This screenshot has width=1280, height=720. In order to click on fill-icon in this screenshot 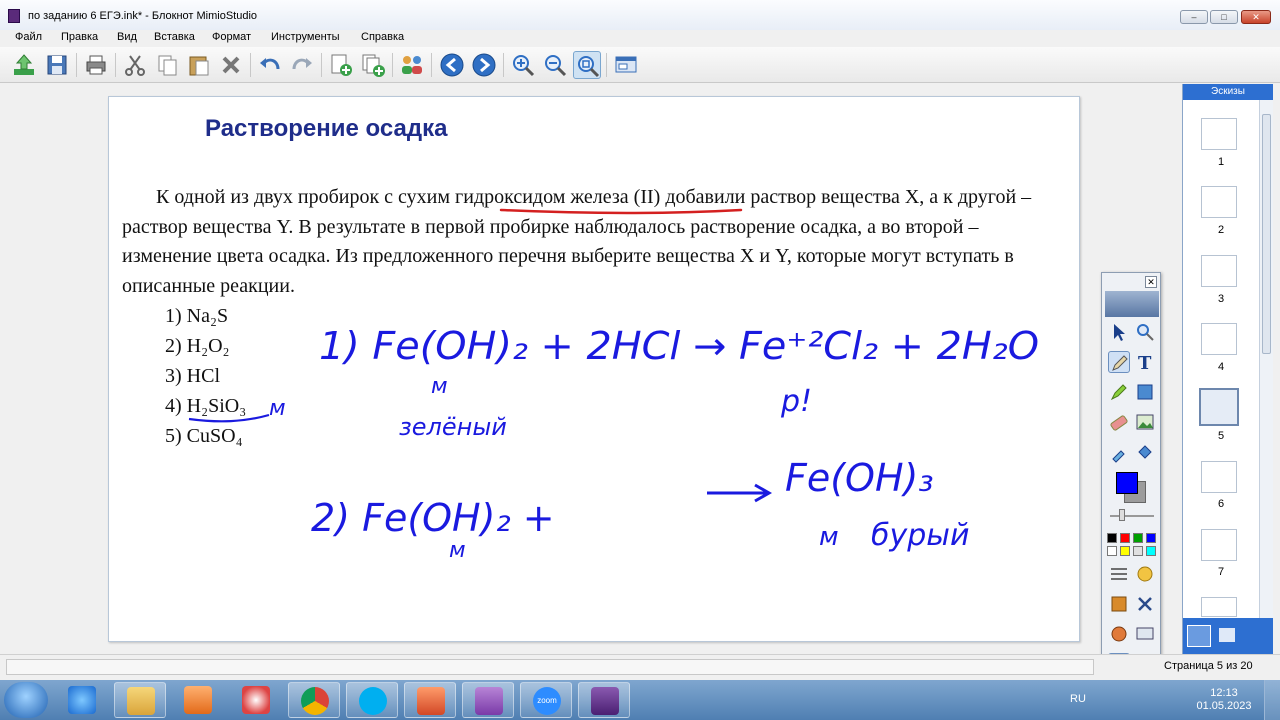, I will do `click(1145, 452)`.